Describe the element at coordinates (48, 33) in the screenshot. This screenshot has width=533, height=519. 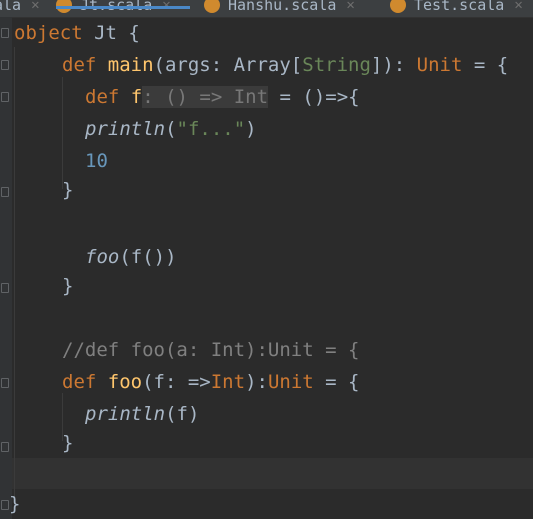
I see `keyword: object` at that location.